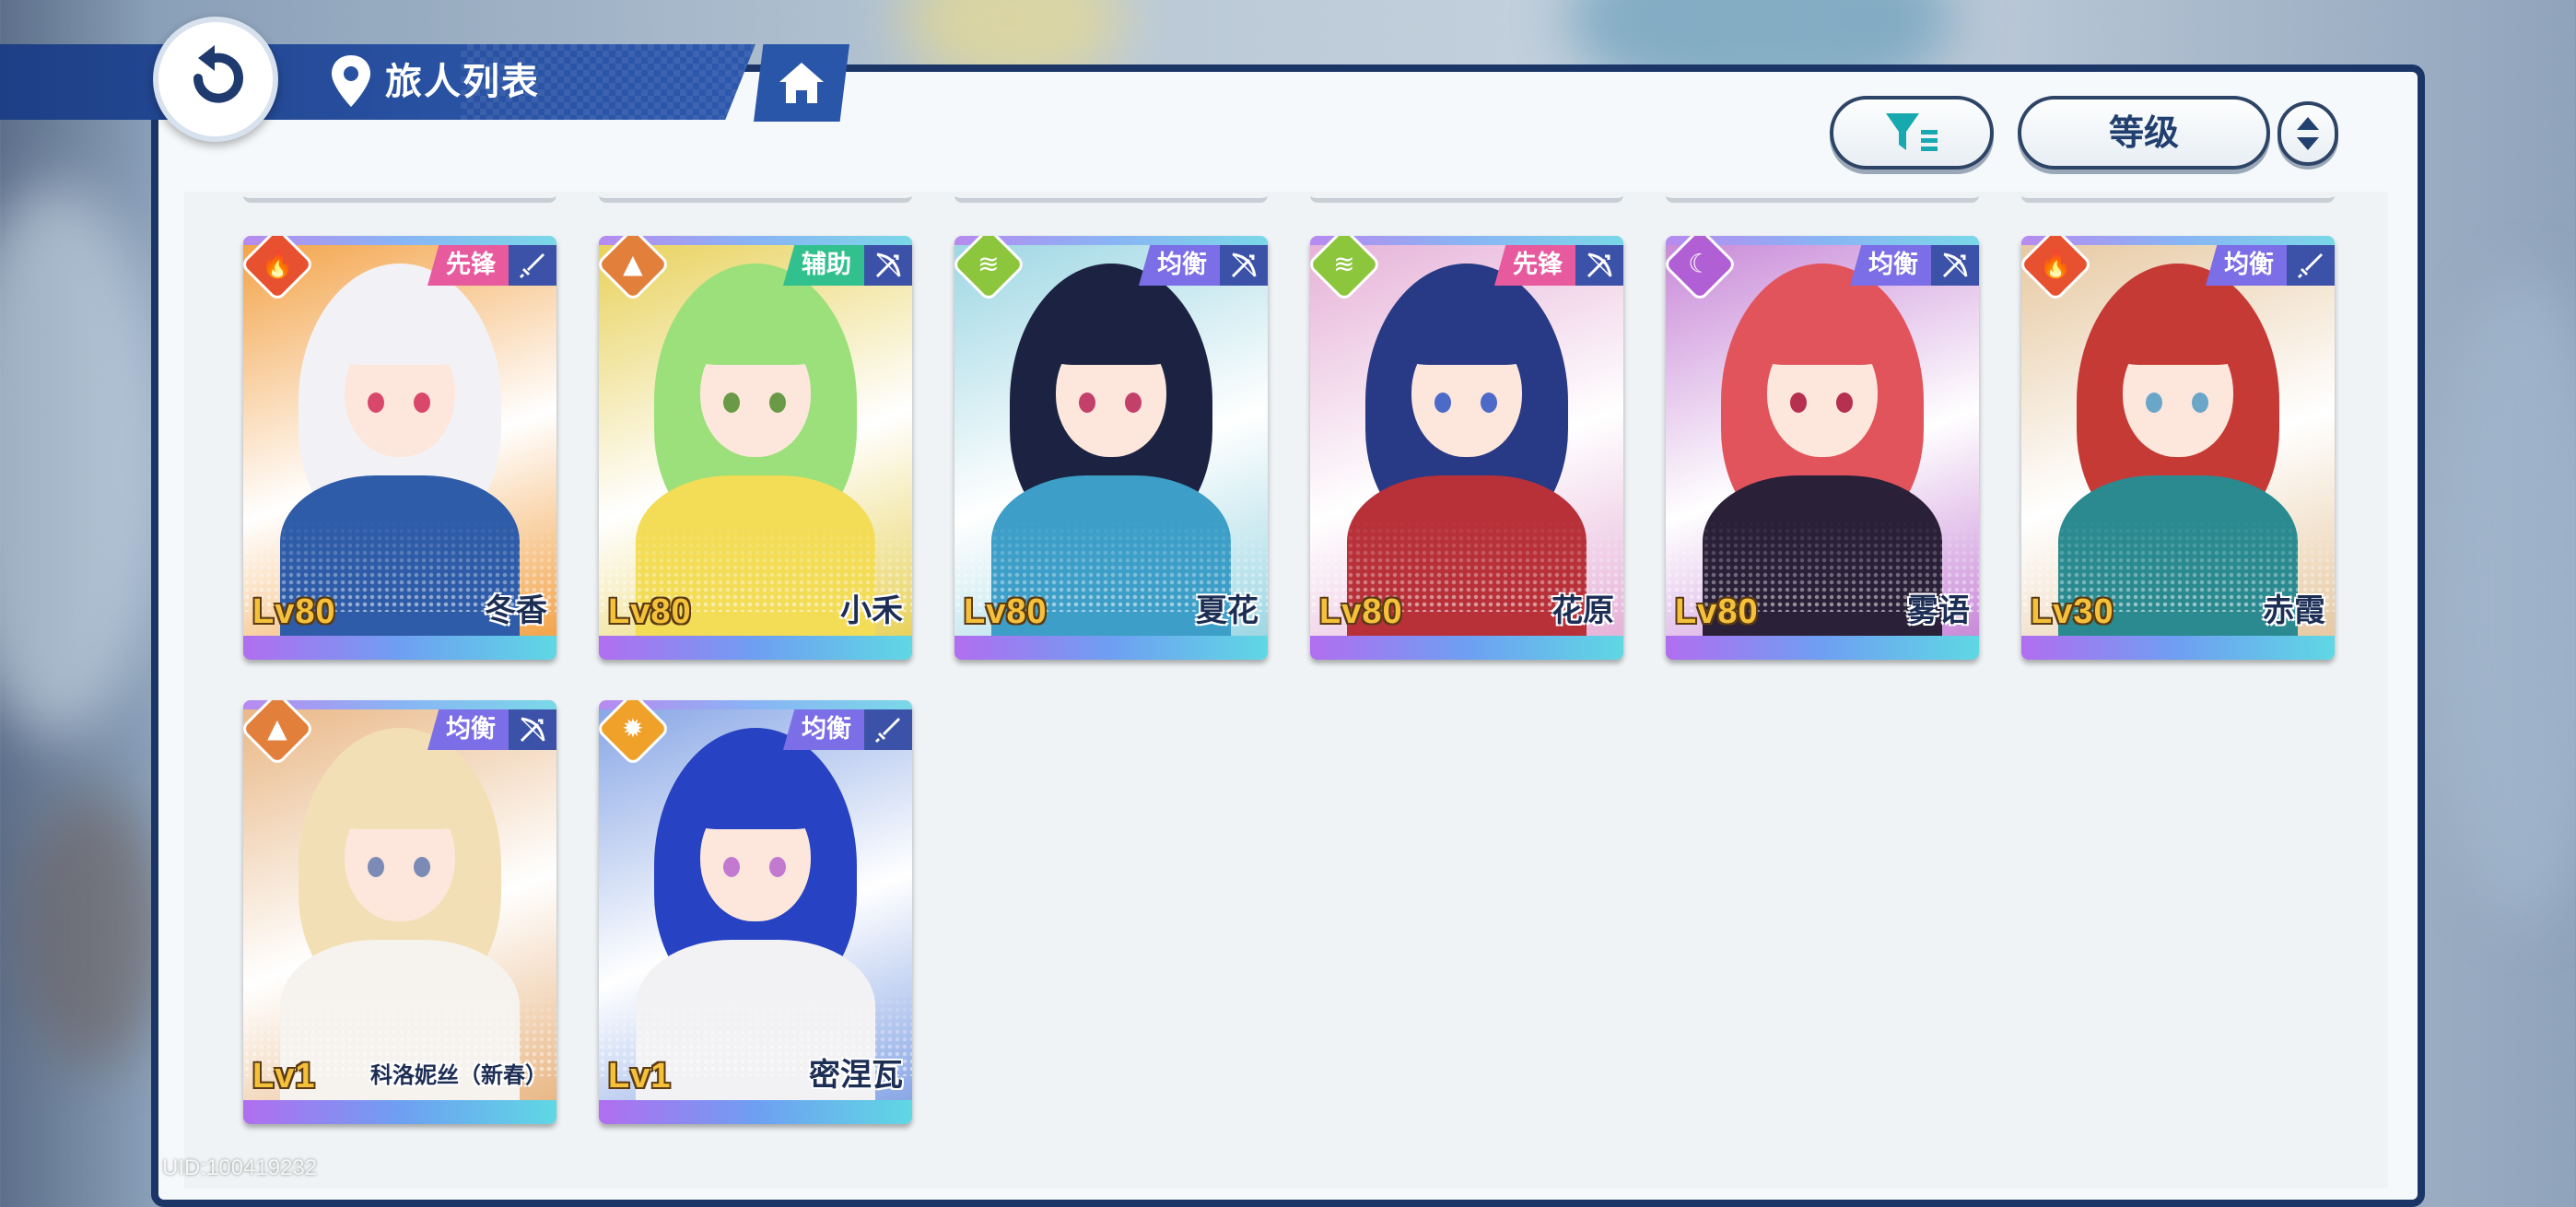  What do you see at coordinates (2144, 133) in the screenshot?
I see `sort-by-dropdown: 等级` at bounding box center [2144, 133].